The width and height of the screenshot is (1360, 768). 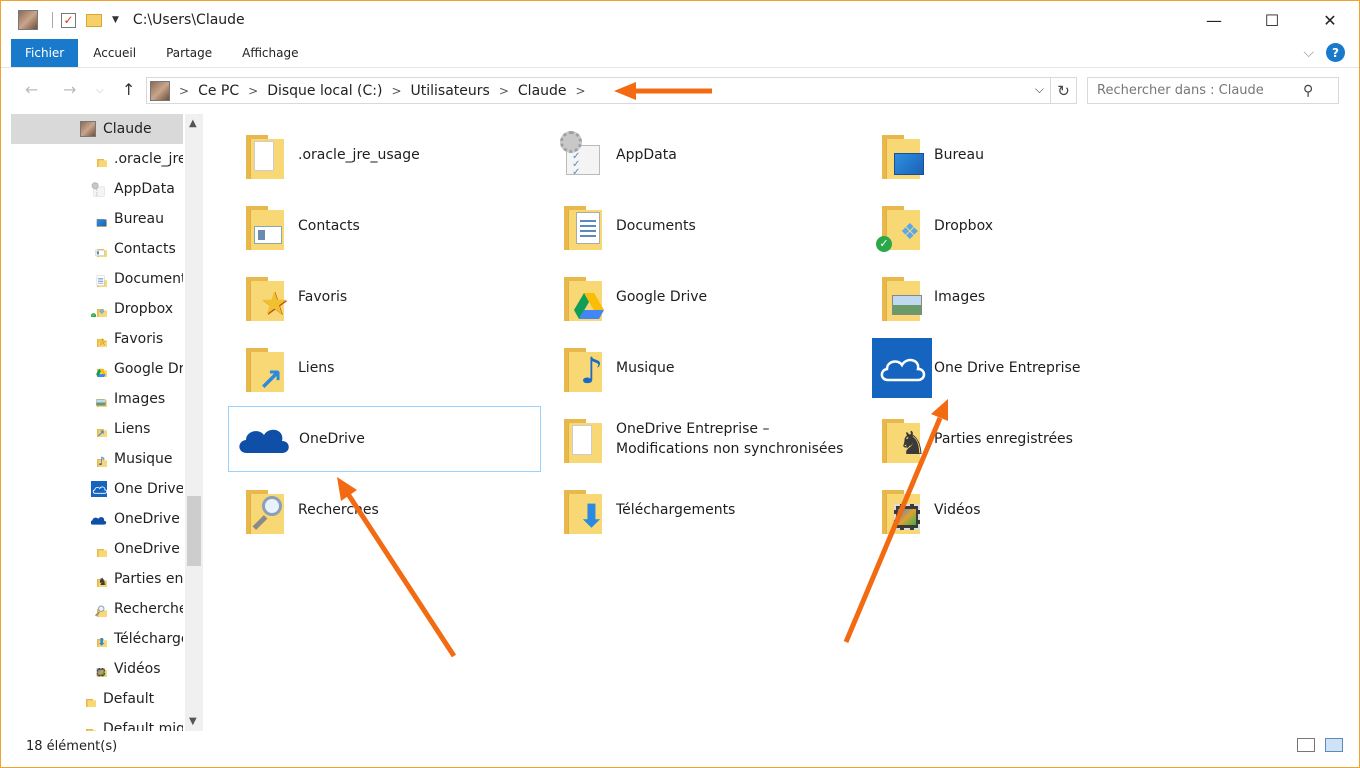 I want to click on file-item-label-line: OneDrive, so click(x=332, y=439).